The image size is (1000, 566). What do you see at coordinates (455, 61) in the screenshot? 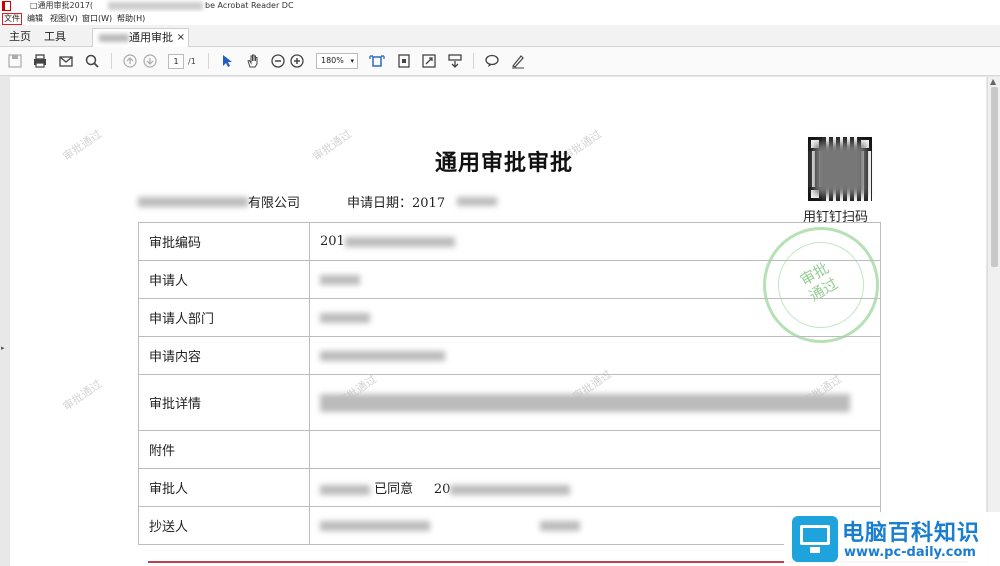
I see `scroll-mode-icon` at bounding box center [455, 61].